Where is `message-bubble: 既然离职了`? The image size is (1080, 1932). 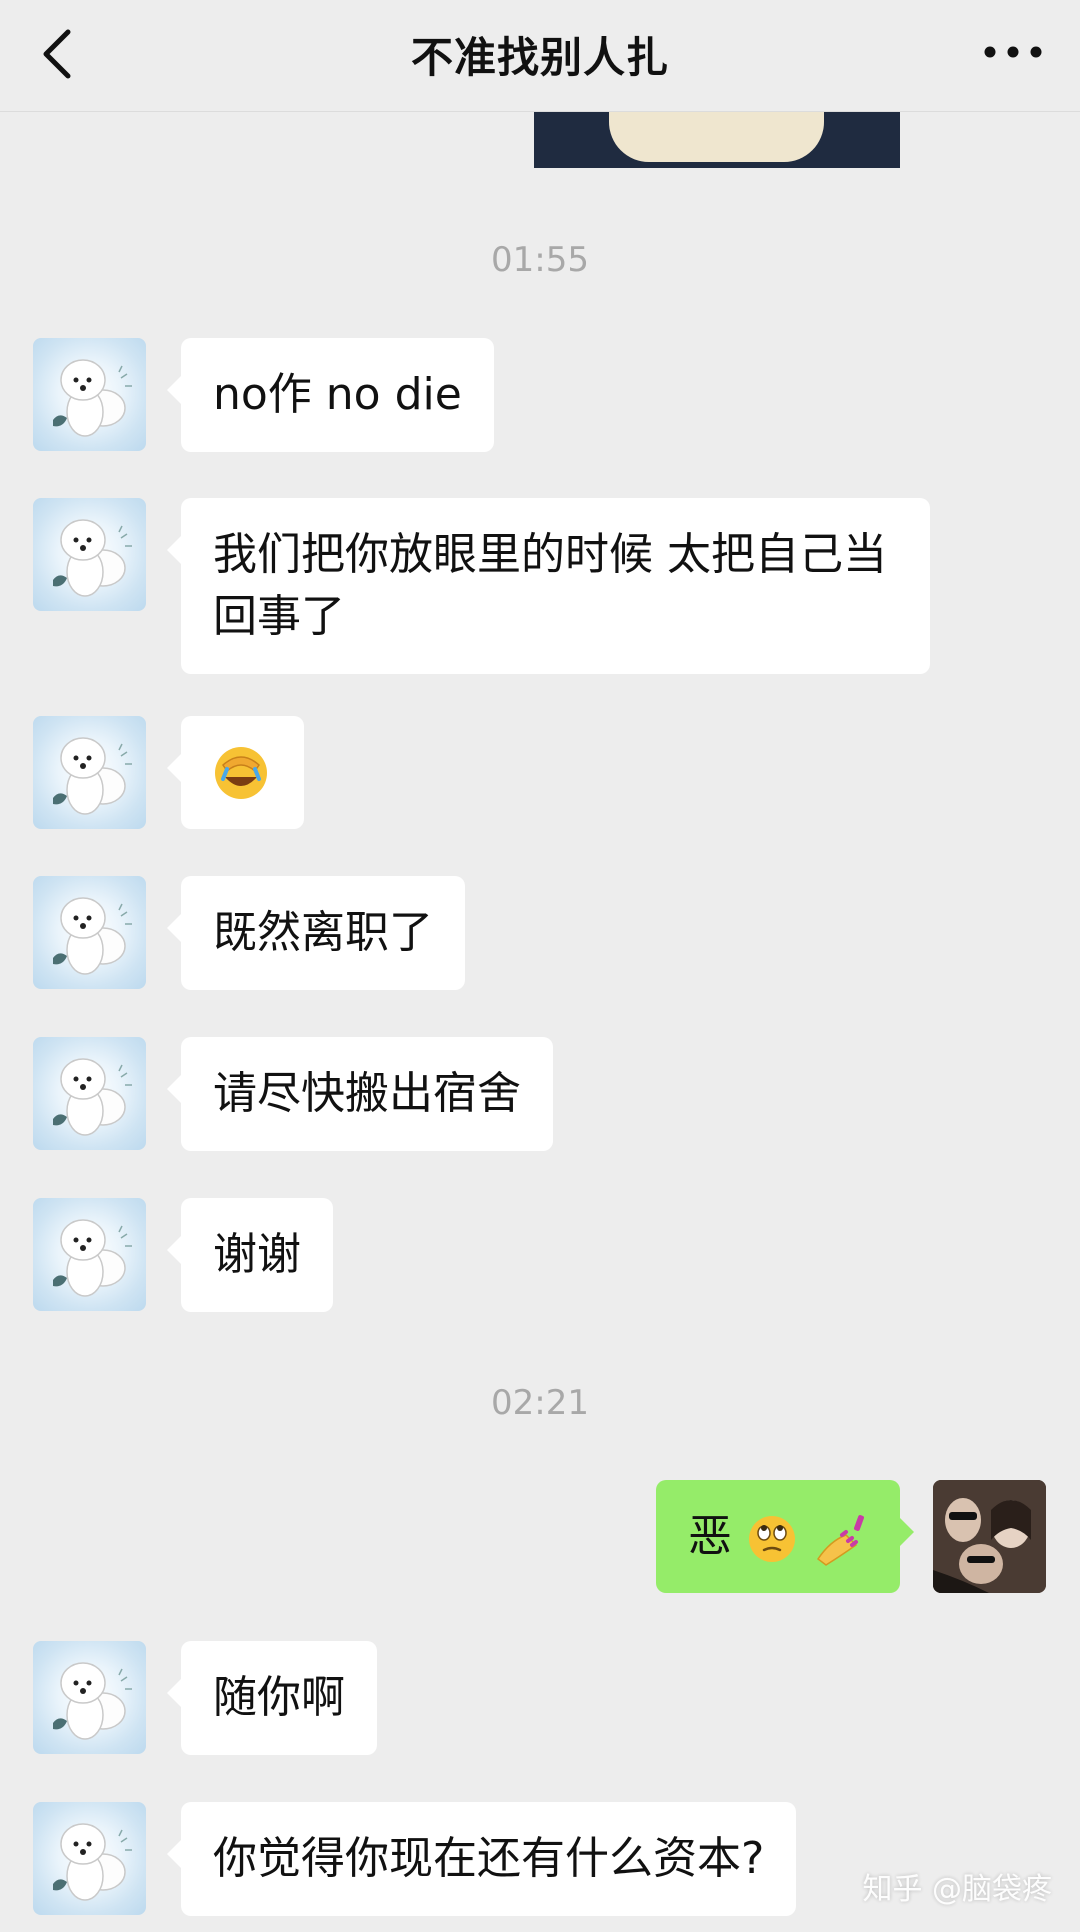
message-bubble: 既然离职了 is located at coordinates (316, 933).